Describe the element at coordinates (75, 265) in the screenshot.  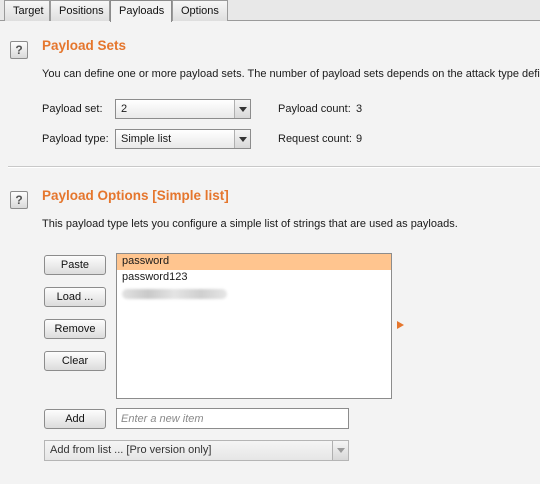
I see `paste-button: Paste` at that location.